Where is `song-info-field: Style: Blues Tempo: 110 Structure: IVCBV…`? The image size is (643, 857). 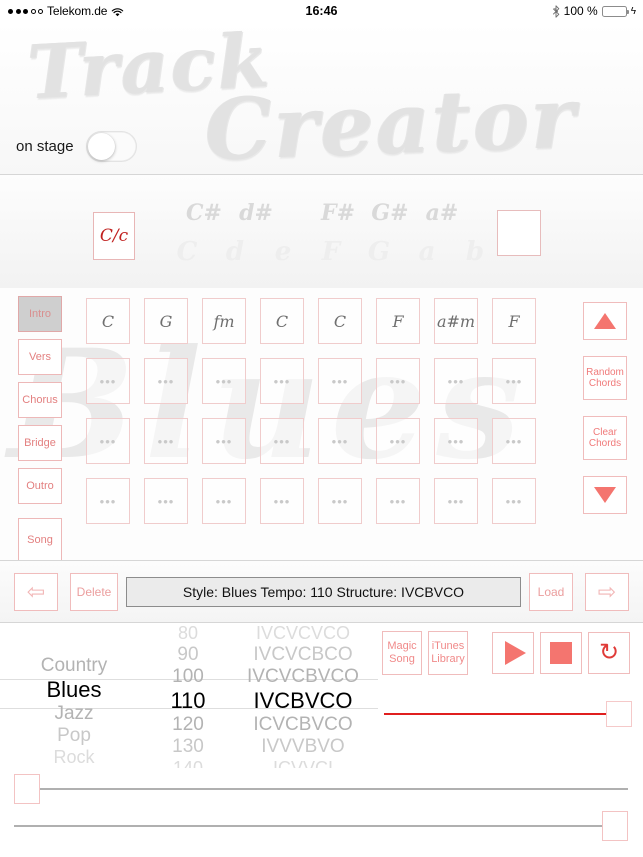
song-info-field: Style: Blues Tempo: 110 Structure: IVCBV… is located at coordinates (323, 592).